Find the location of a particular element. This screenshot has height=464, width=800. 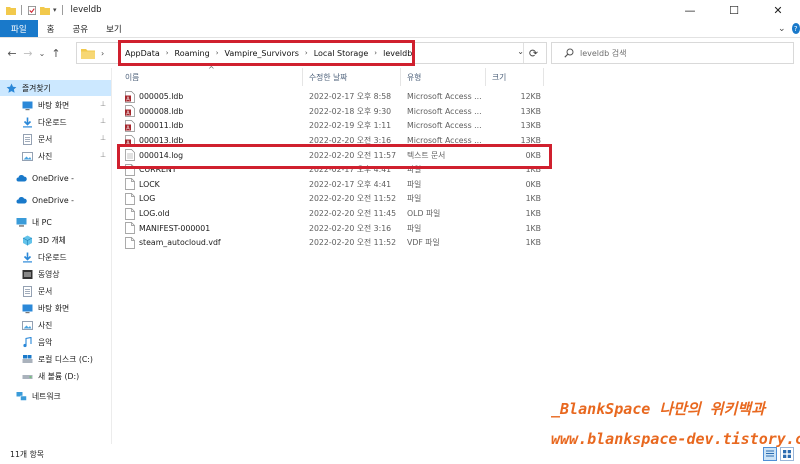

sidebar-item-pc-documents: 문서 is located at coordinates (37, 291).